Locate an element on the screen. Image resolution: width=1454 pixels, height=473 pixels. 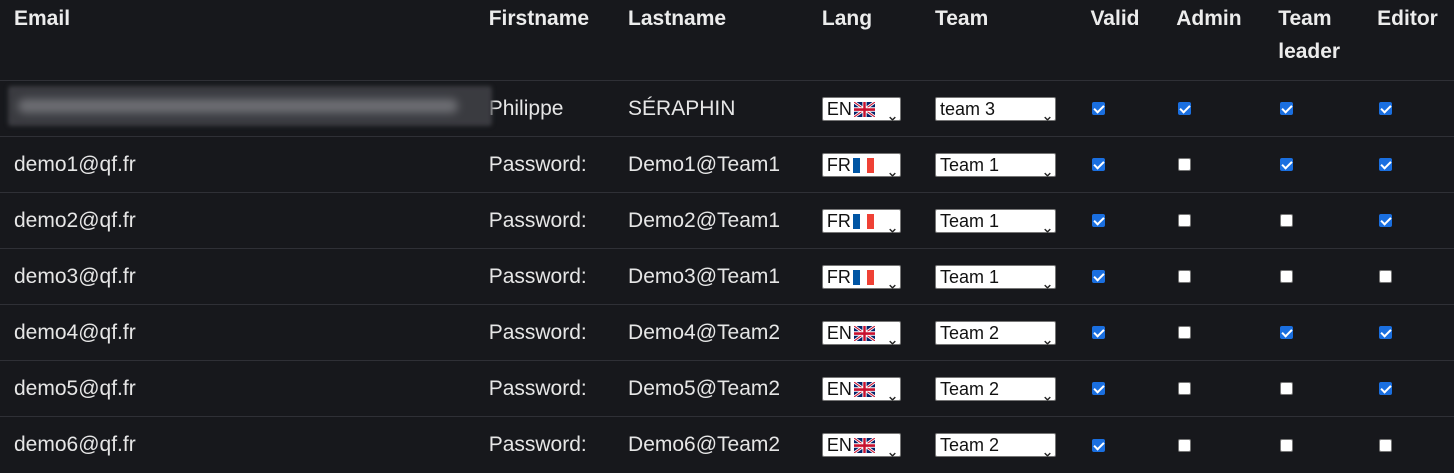
table-row: Philippe SÉRAPHIN EN team 3 is located at coordinates (727, 108).